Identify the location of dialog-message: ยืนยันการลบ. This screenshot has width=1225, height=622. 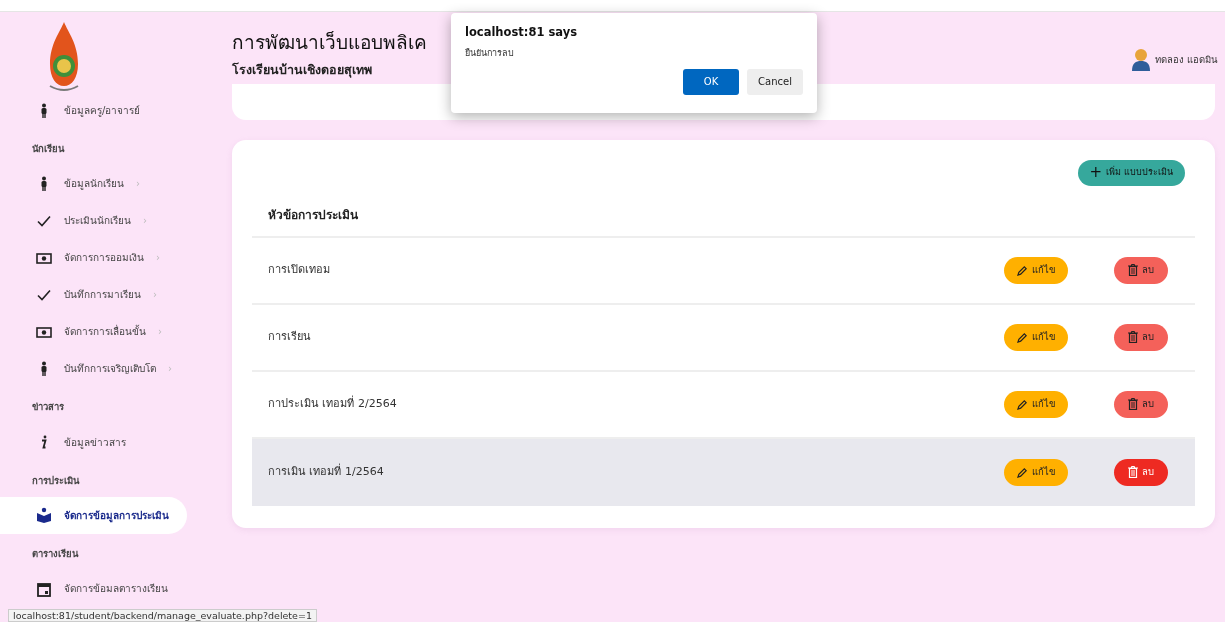
(490, 54).